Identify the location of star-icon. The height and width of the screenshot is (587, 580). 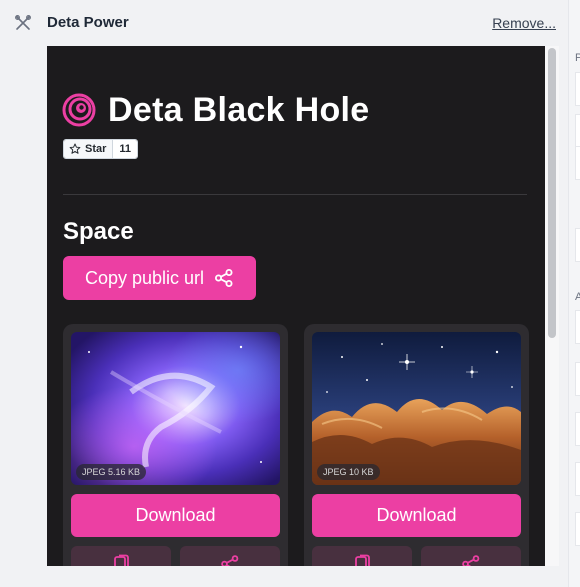
(75, 148).